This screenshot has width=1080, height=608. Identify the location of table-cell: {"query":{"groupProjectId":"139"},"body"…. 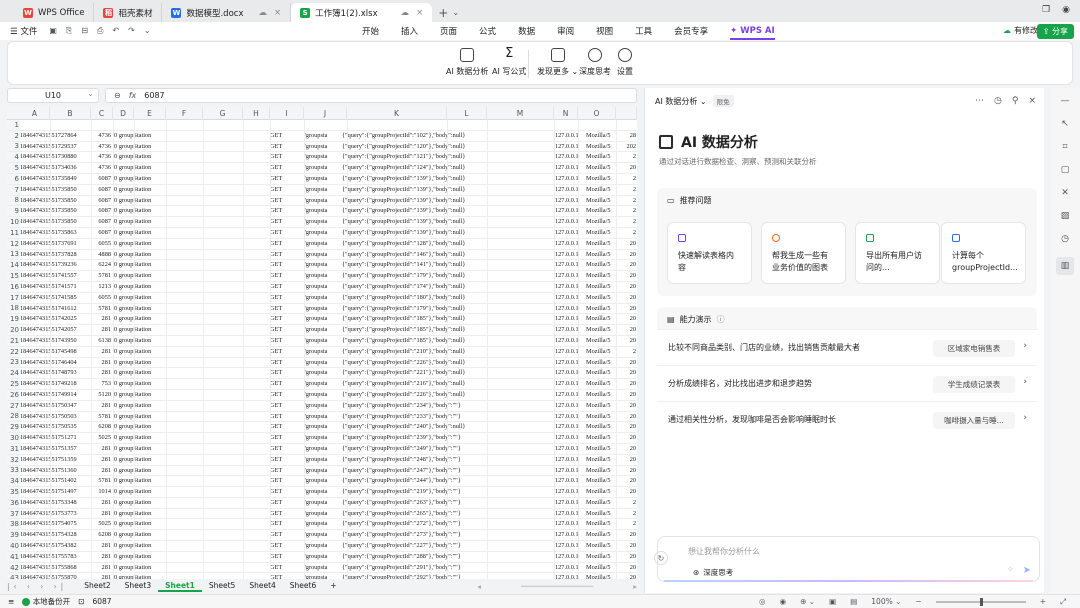
(457, 190).